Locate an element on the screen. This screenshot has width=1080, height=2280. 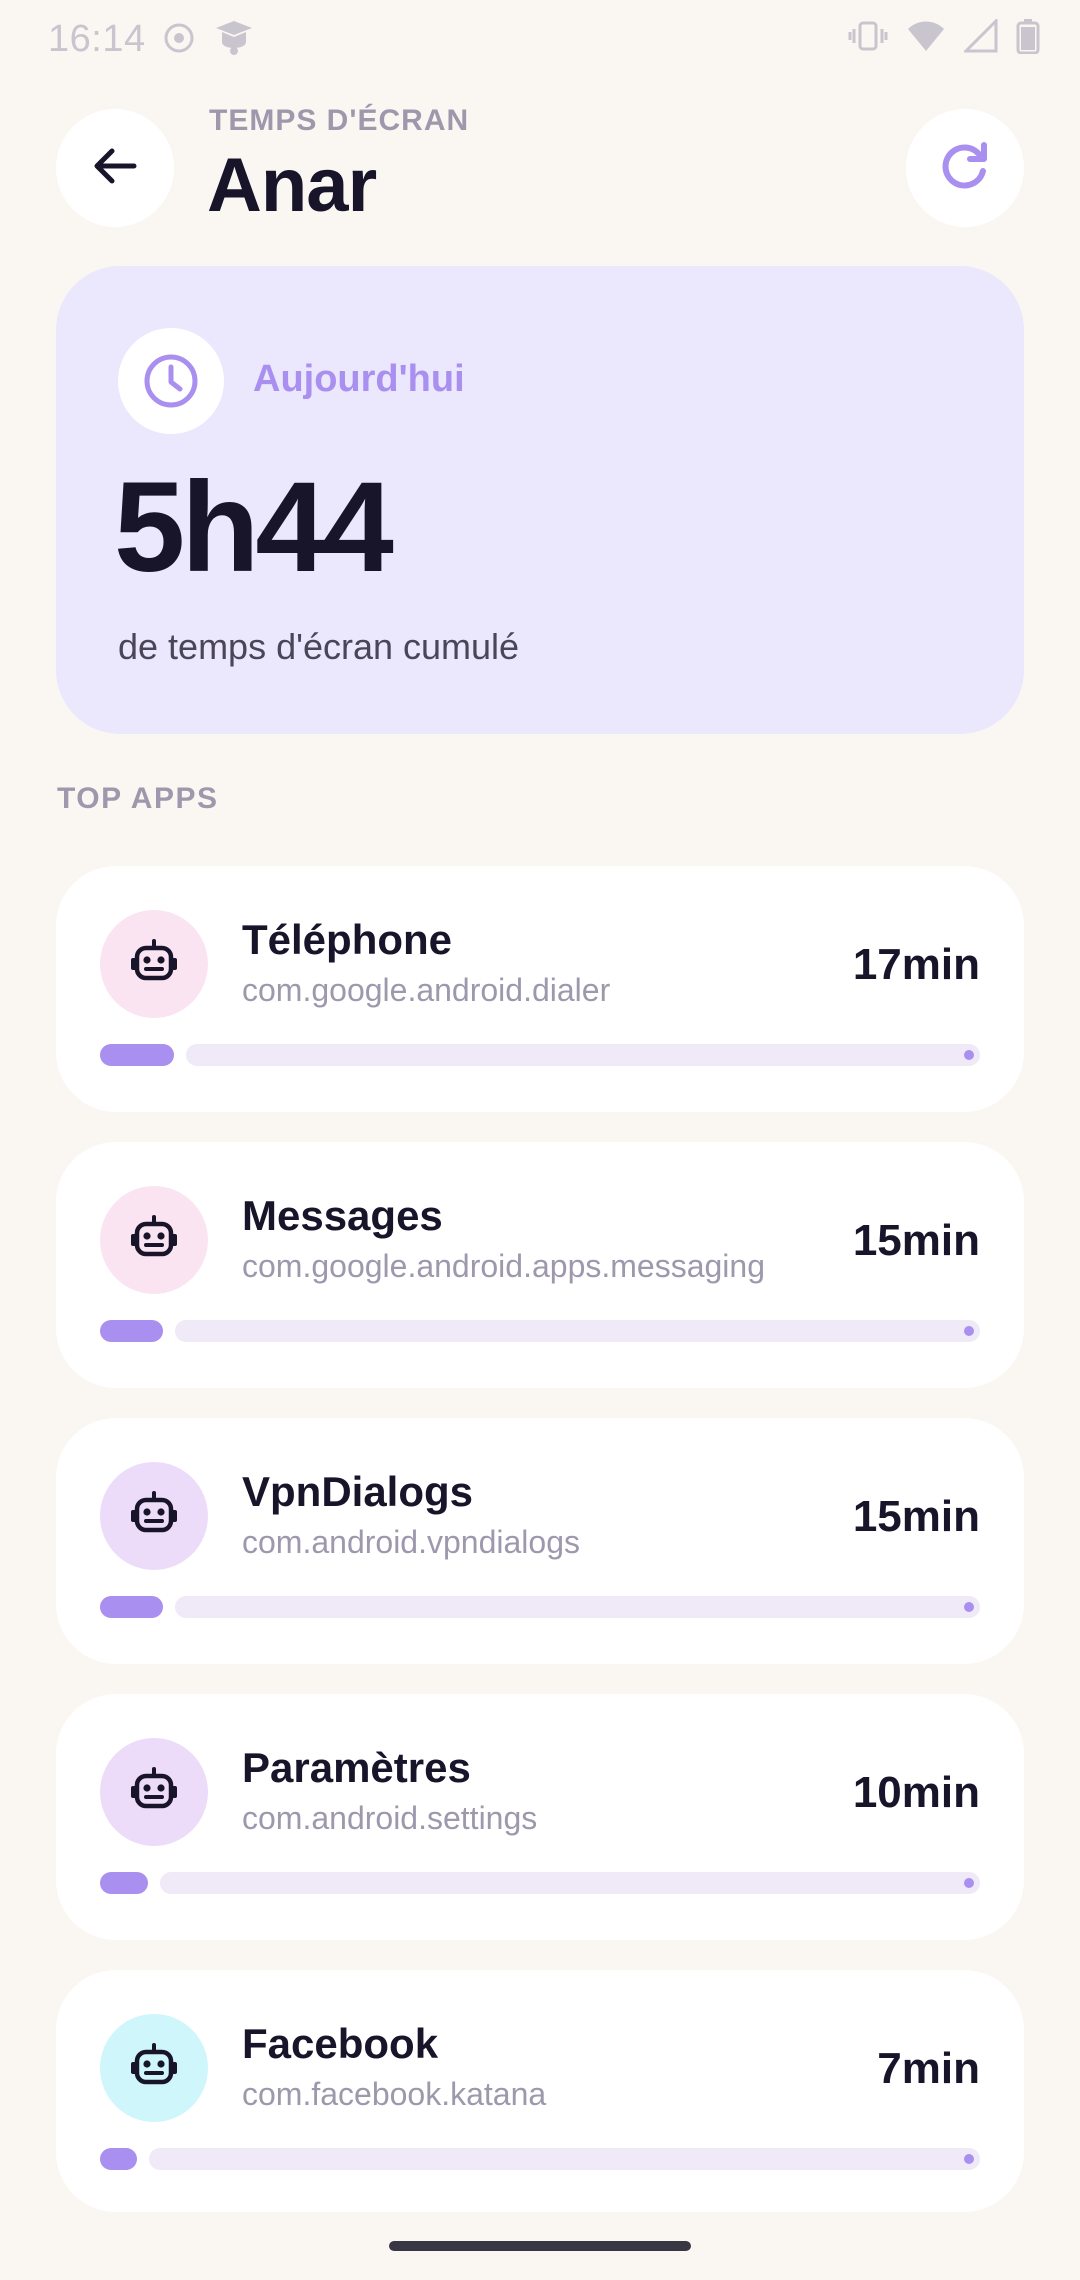
arrow-left-icon is located at coordinates (115, 168).